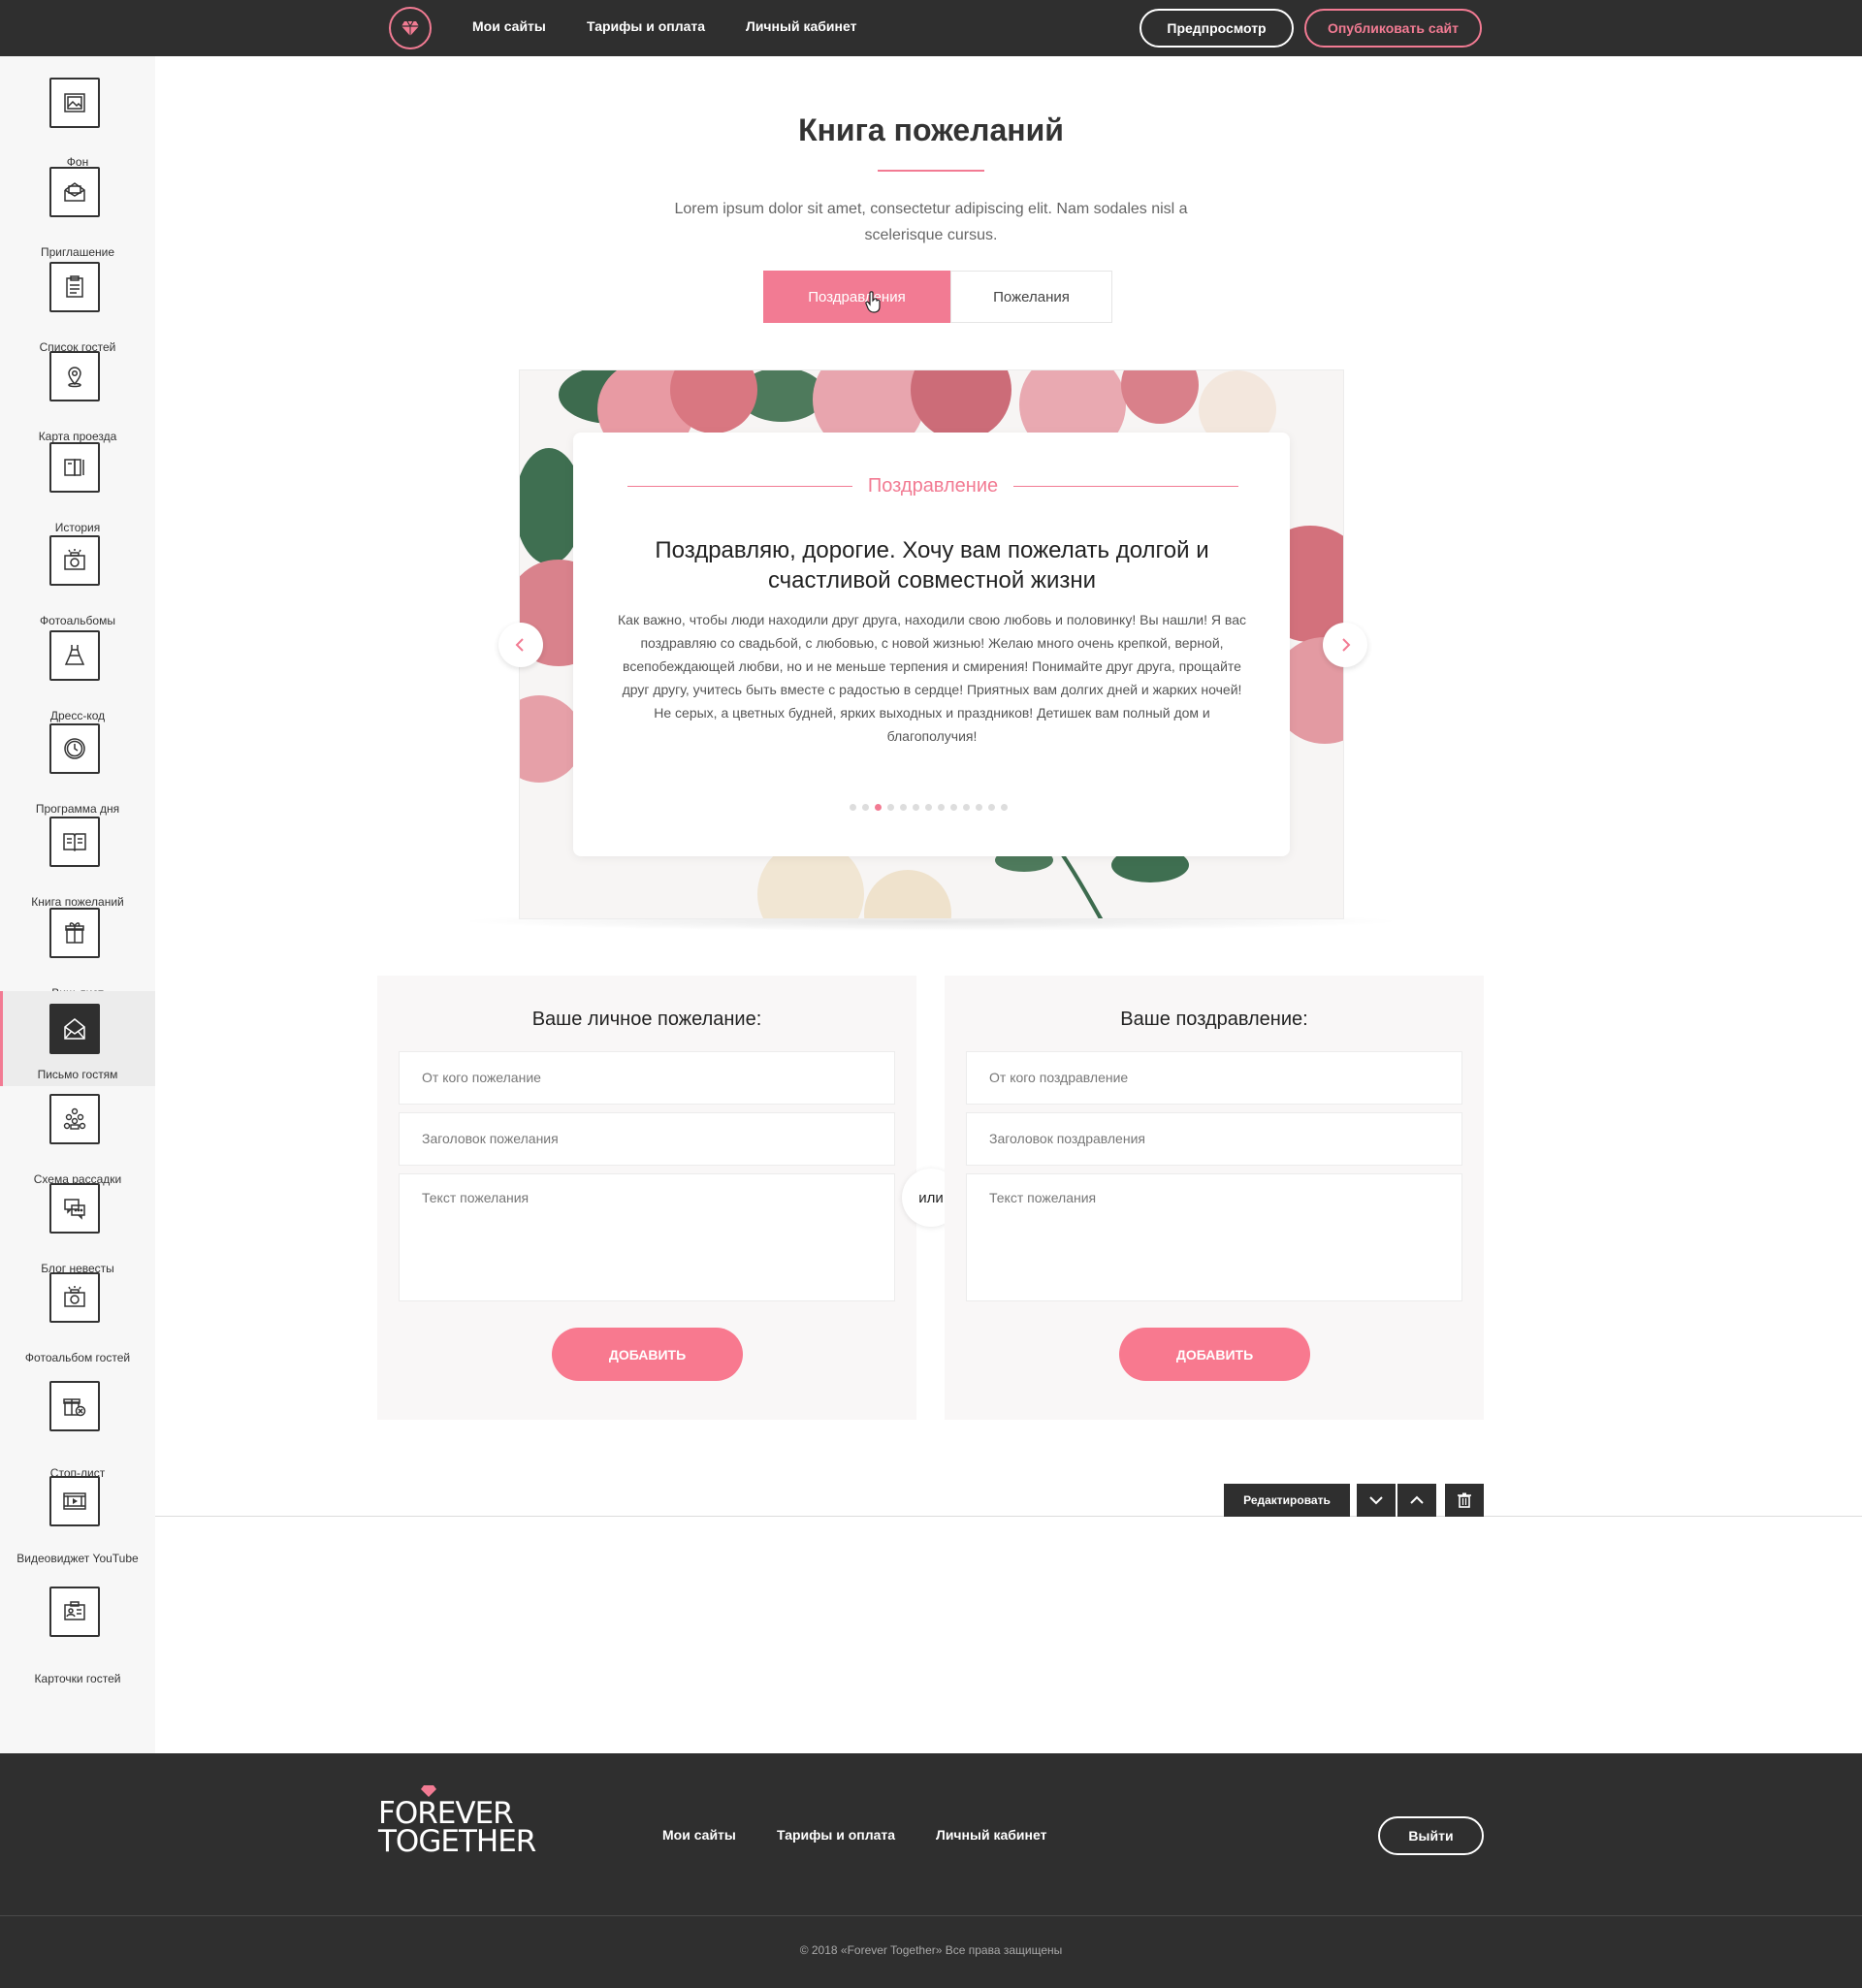  I want to click on chevron-right-icon, so click(1347, 645).